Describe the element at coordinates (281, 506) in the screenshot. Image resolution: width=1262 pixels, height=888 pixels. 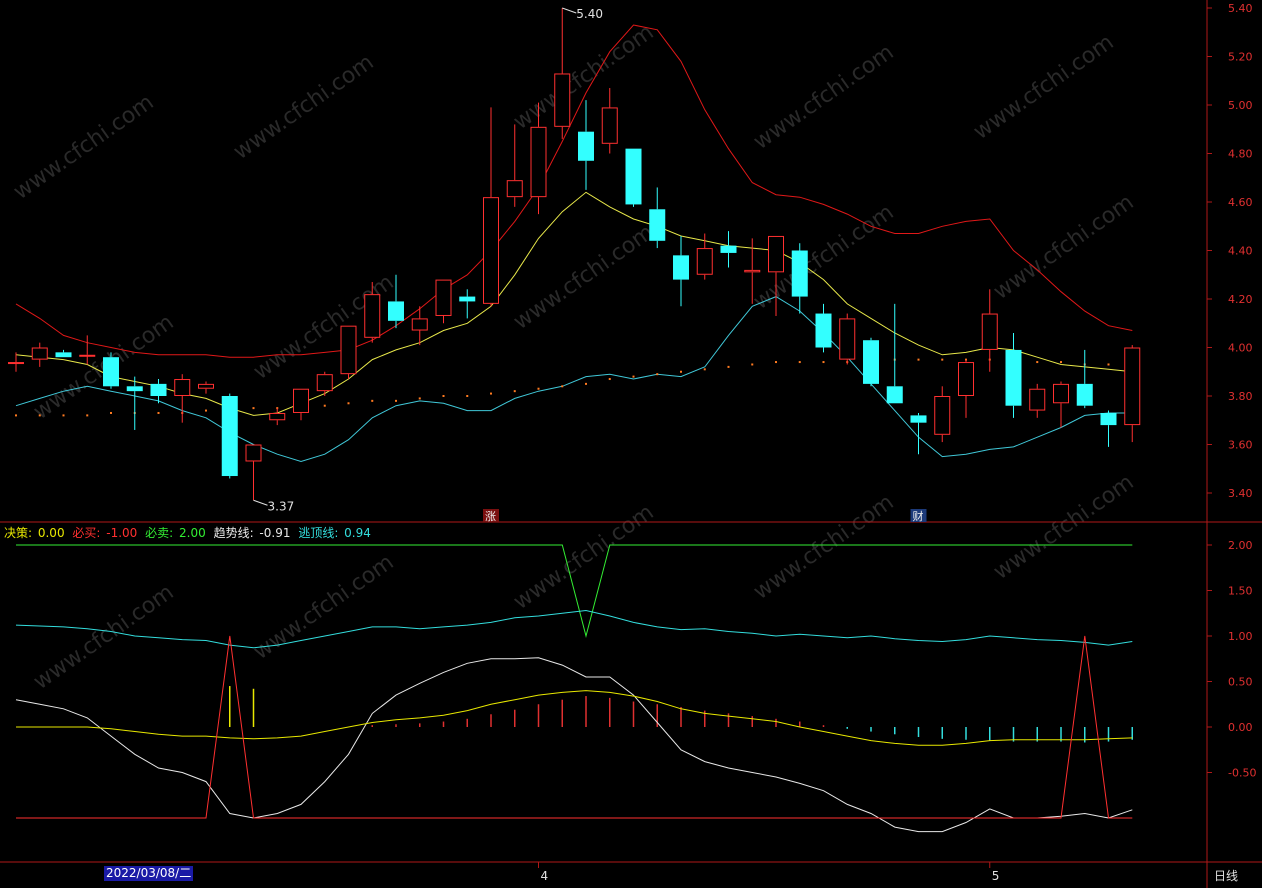
I see `annotation-label: 3.37` at that location.